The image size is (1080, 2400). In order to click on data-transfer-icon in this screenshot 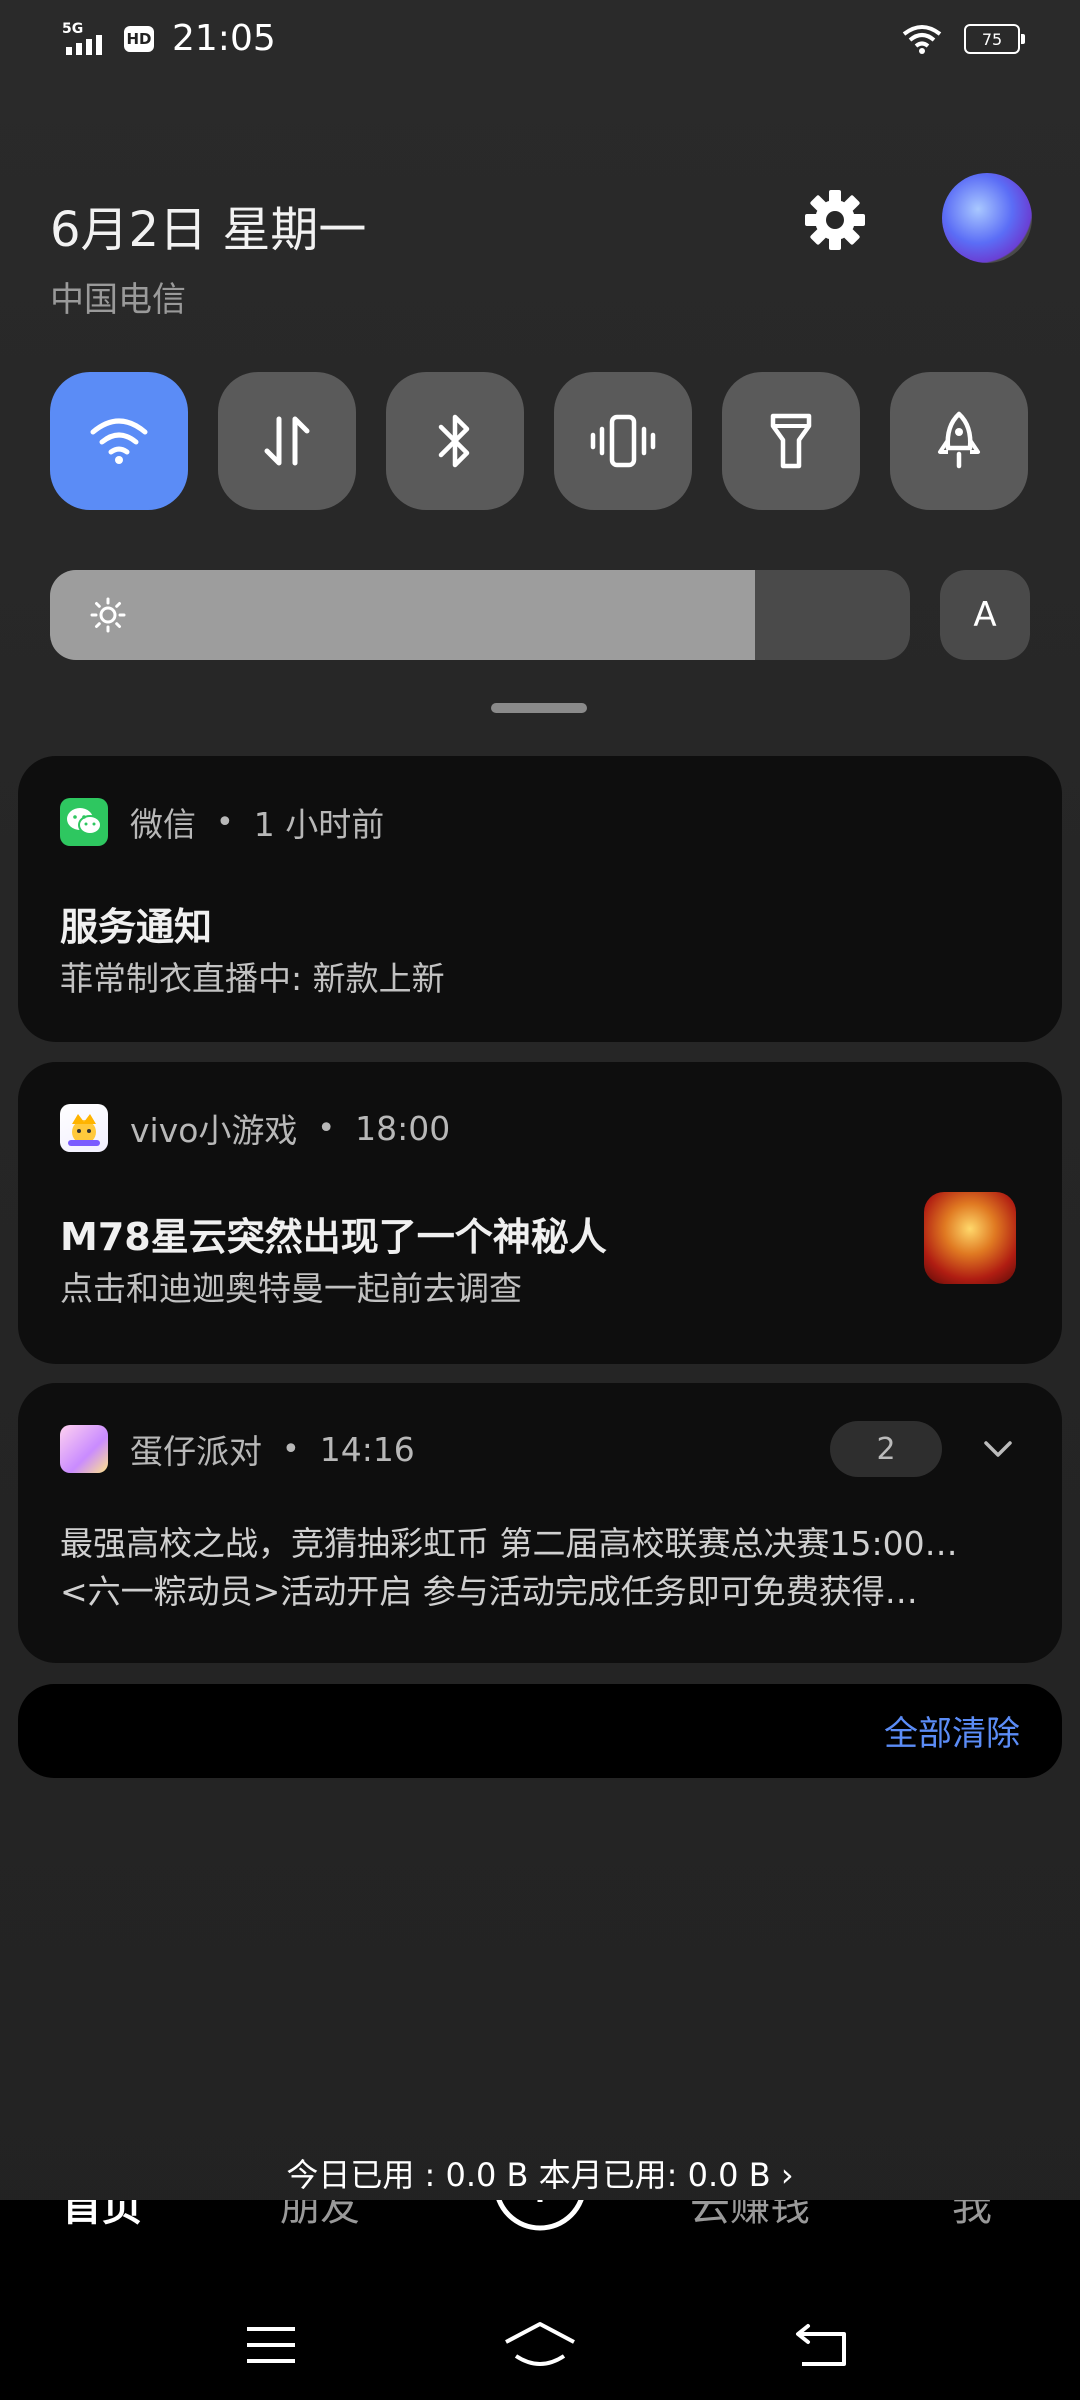, I will do `click(287, 441)`.